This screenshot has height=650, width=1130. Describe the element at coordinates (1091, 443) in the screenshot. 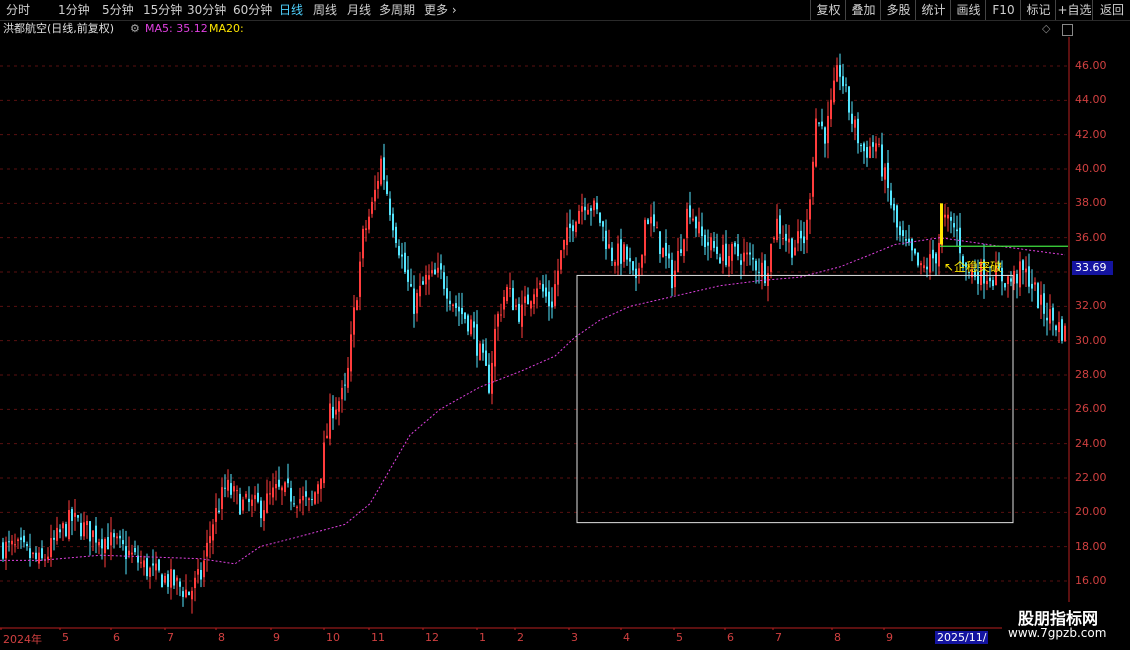

I see `y-tick-label: 24.00` at that location.